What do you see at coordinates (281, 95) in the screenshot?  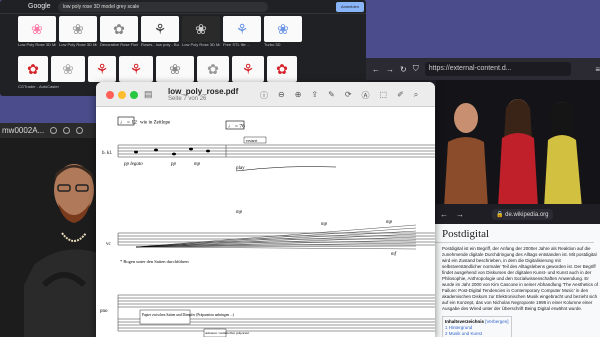 I see `zoom-out-icon: ⊖` at bounding box center [281, 95].